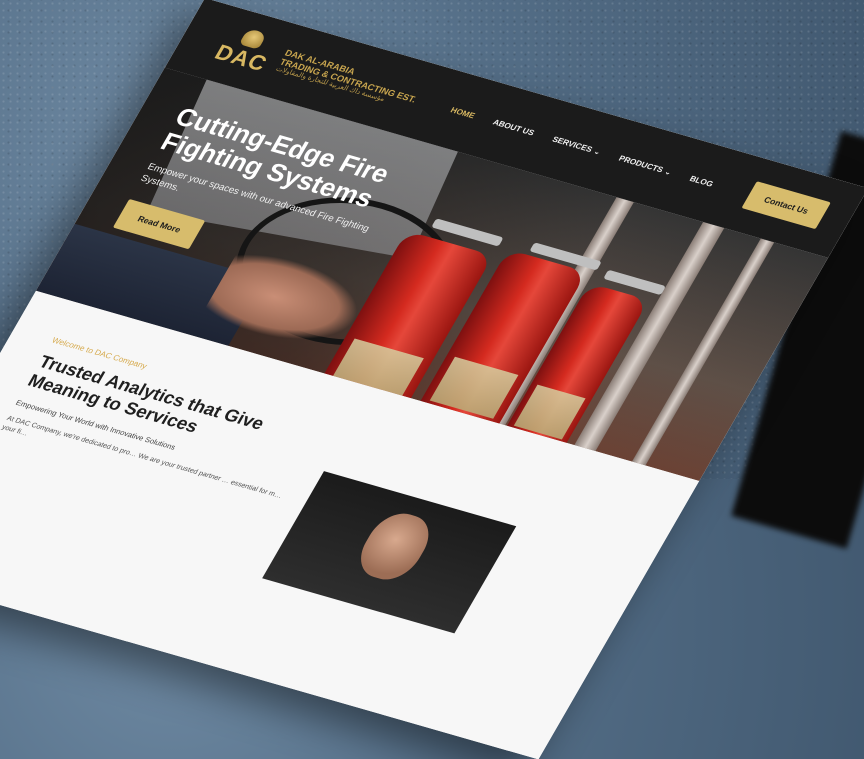 Image resolution: width=864 pixels, height=759 pixels. I want to click on nav-products-label: PRODUCTS, so click(641, 163).